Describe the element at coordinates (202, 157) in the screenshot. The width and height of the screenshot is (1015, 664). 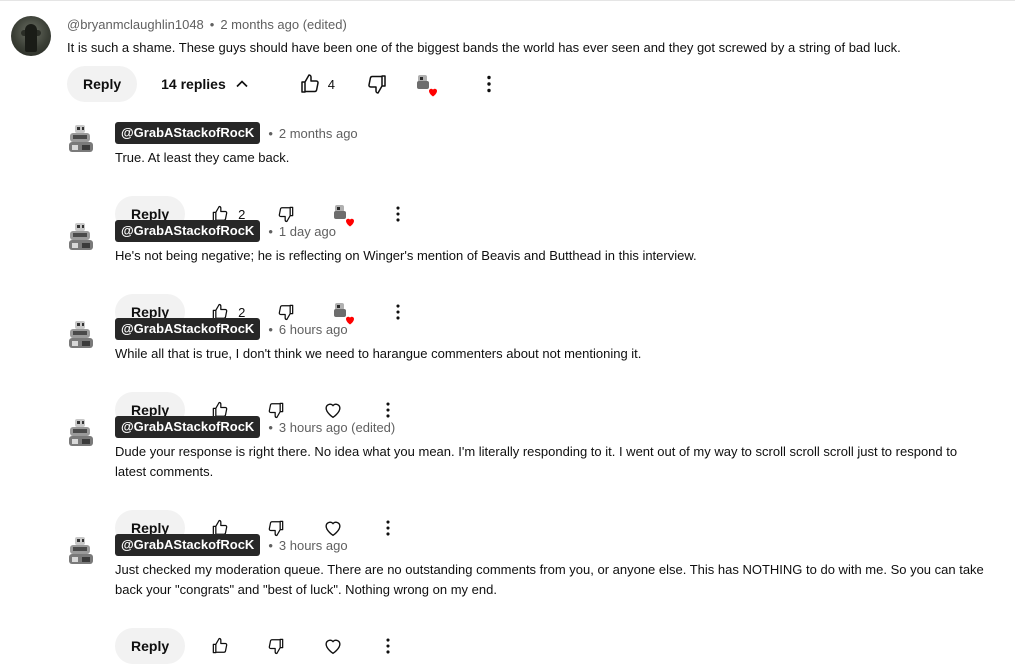
I see `comment-text: True. At least they came back.` at that location.